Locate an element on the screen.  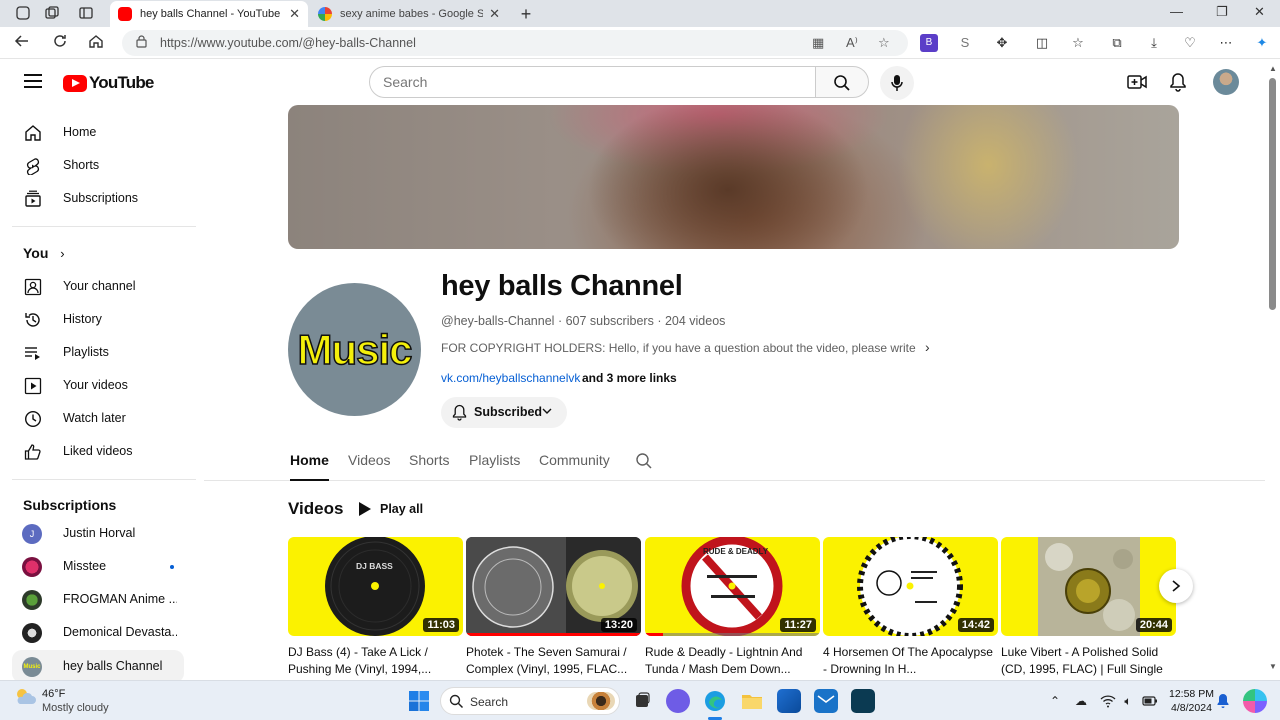
notifications-icon is located at coordinates (1178, 82).